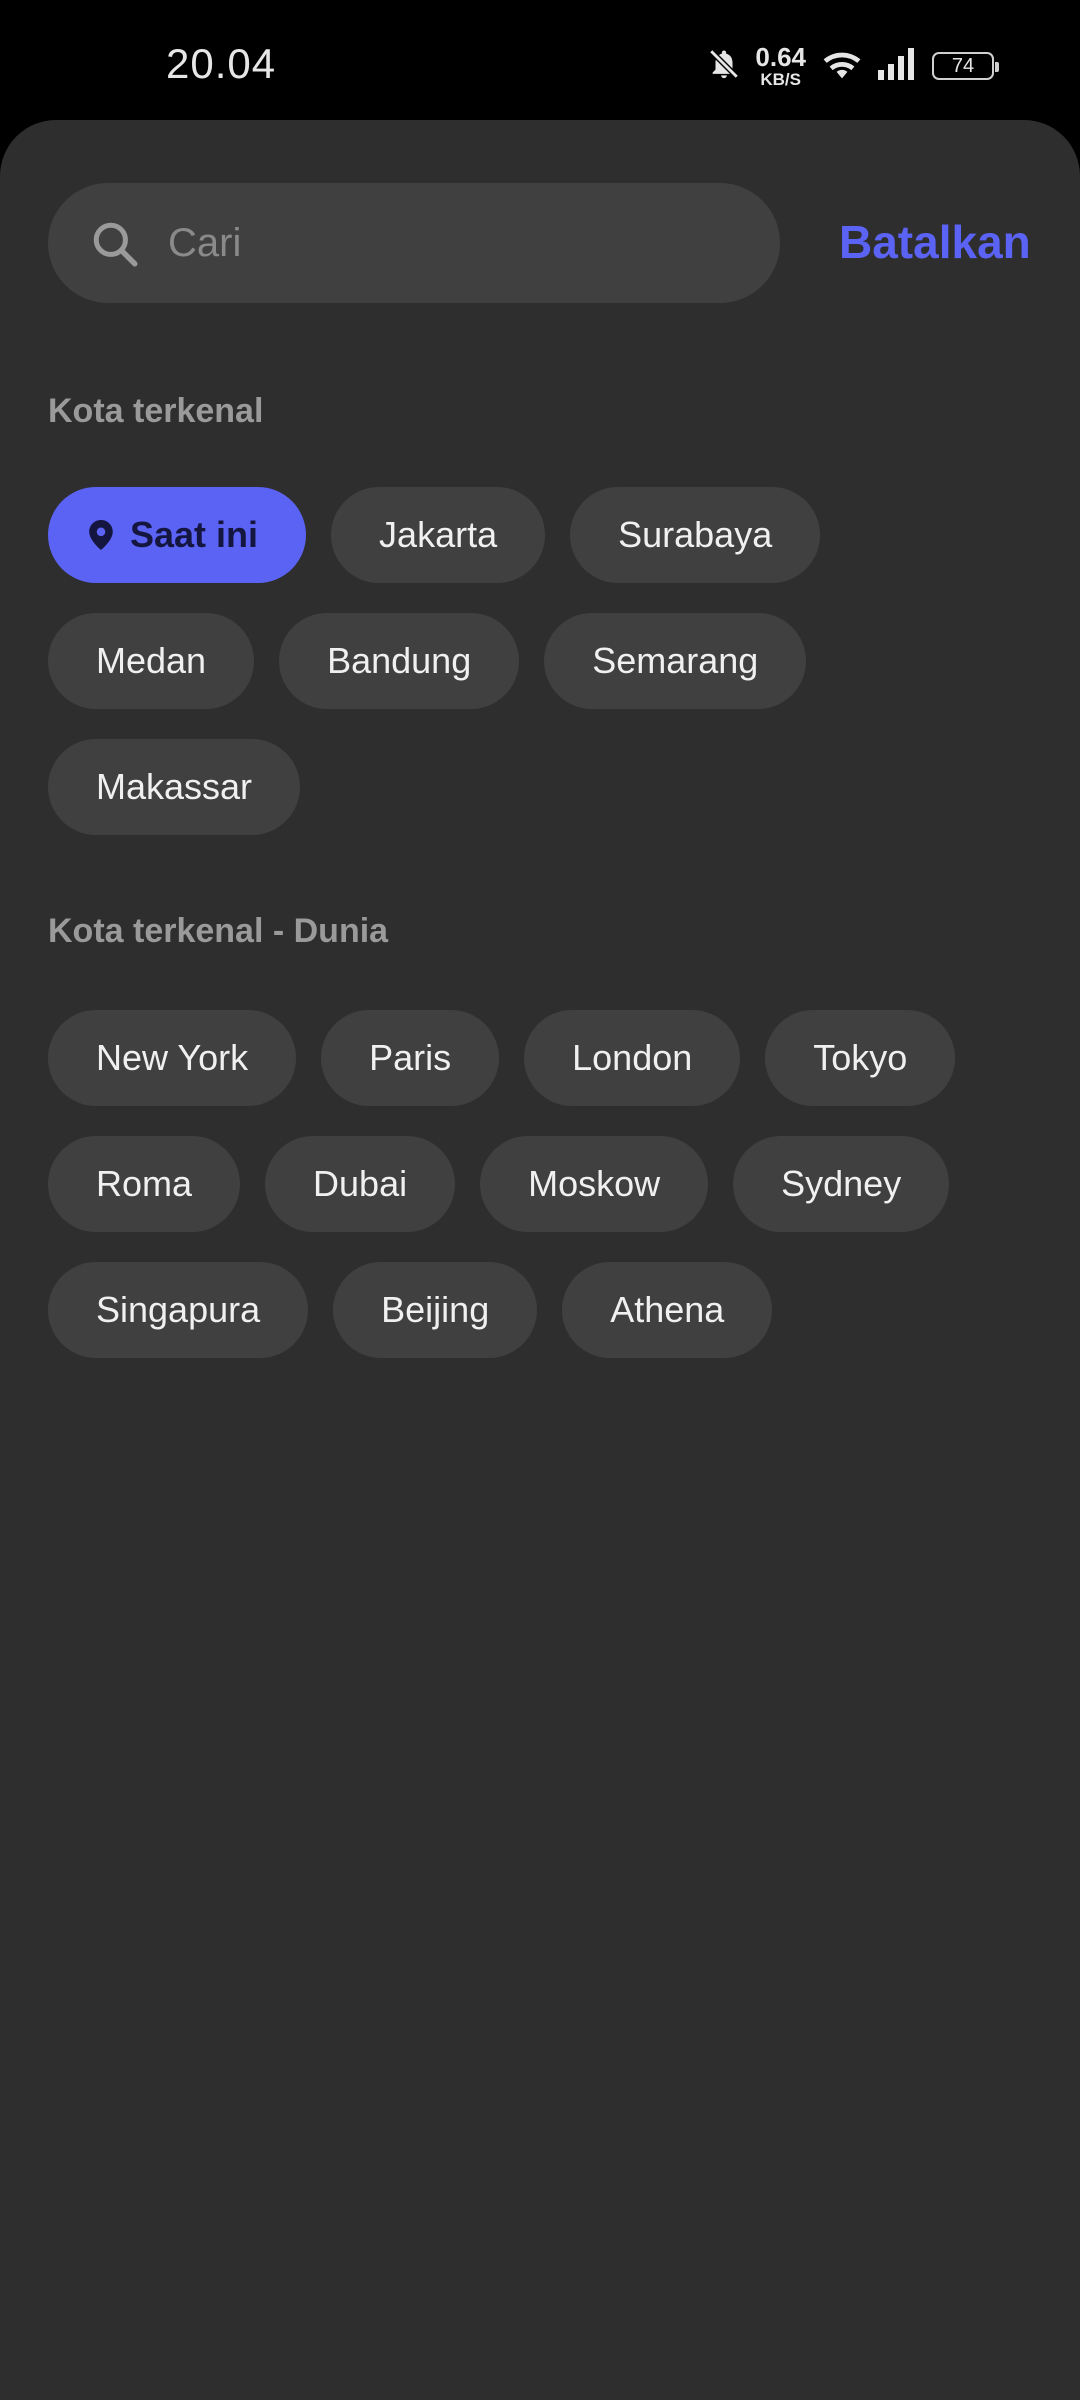 This screenshot has width=1080, height=2400. Describe the element at coordinates (724, 66) in the screenshot. I see `bell-muted-icon` at that location.